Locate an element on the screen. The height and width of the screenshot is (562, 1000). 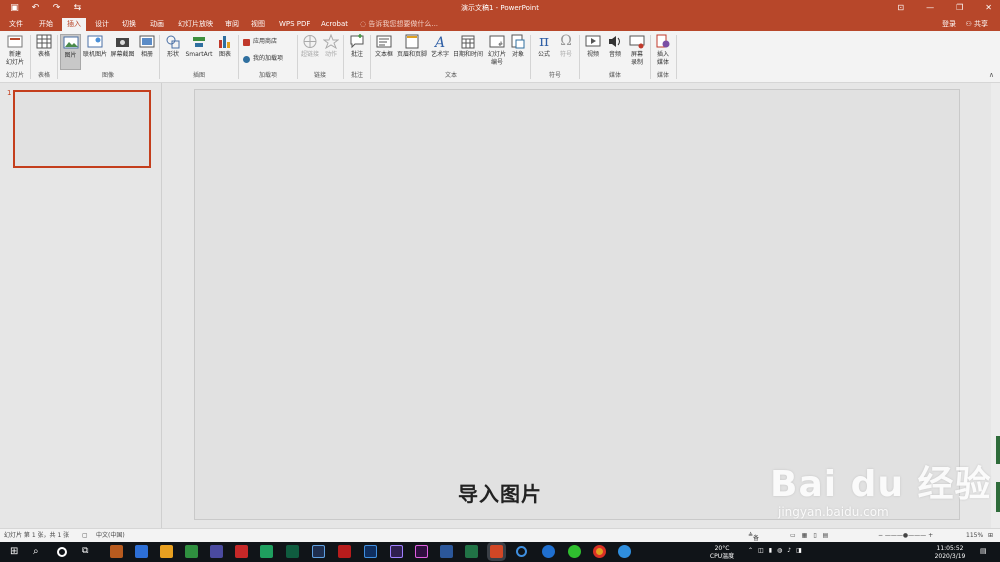
header-footer-button: 页眉和页脚 is located at coordinates (412, 46).